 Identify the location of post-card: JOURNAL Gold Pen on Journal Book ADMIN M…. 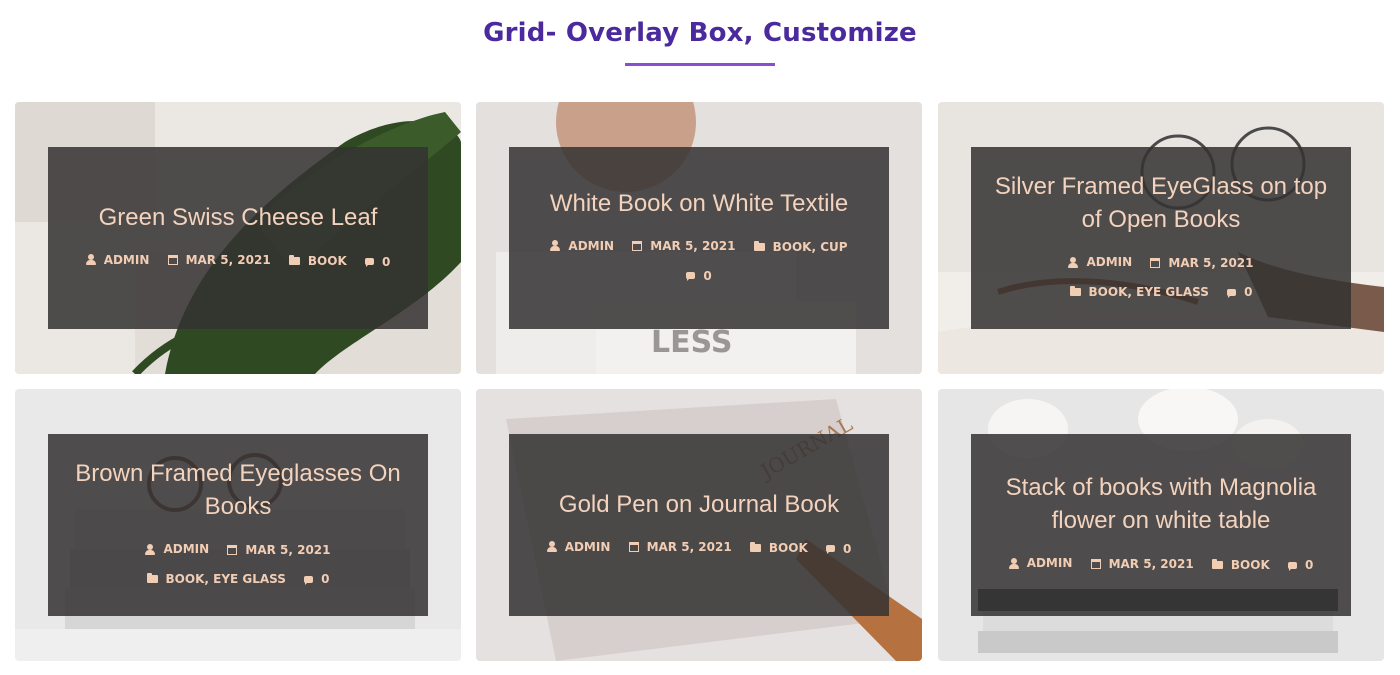
(699, 525).